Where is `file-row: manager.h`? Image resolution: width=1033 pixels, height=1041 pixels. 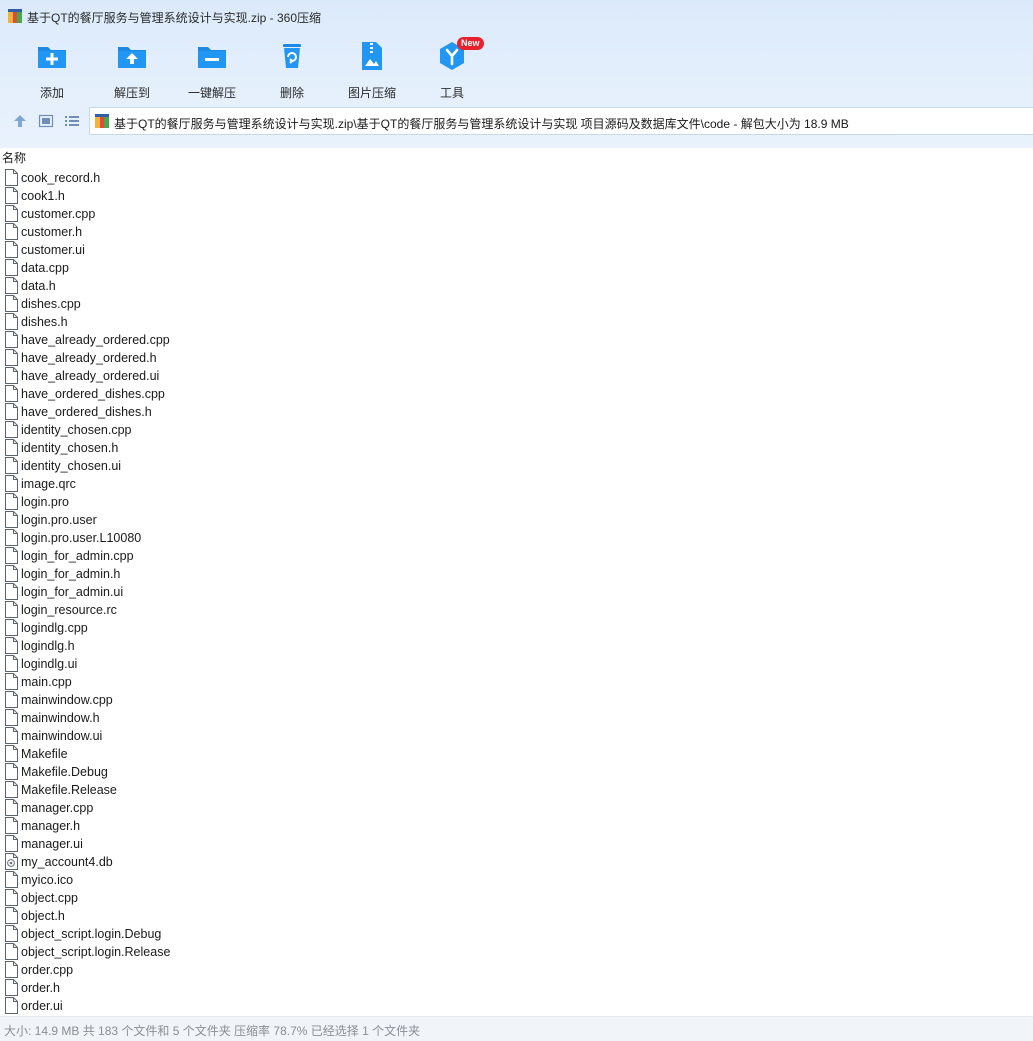 file-row: manager.h is located at coordinates (516, 826).